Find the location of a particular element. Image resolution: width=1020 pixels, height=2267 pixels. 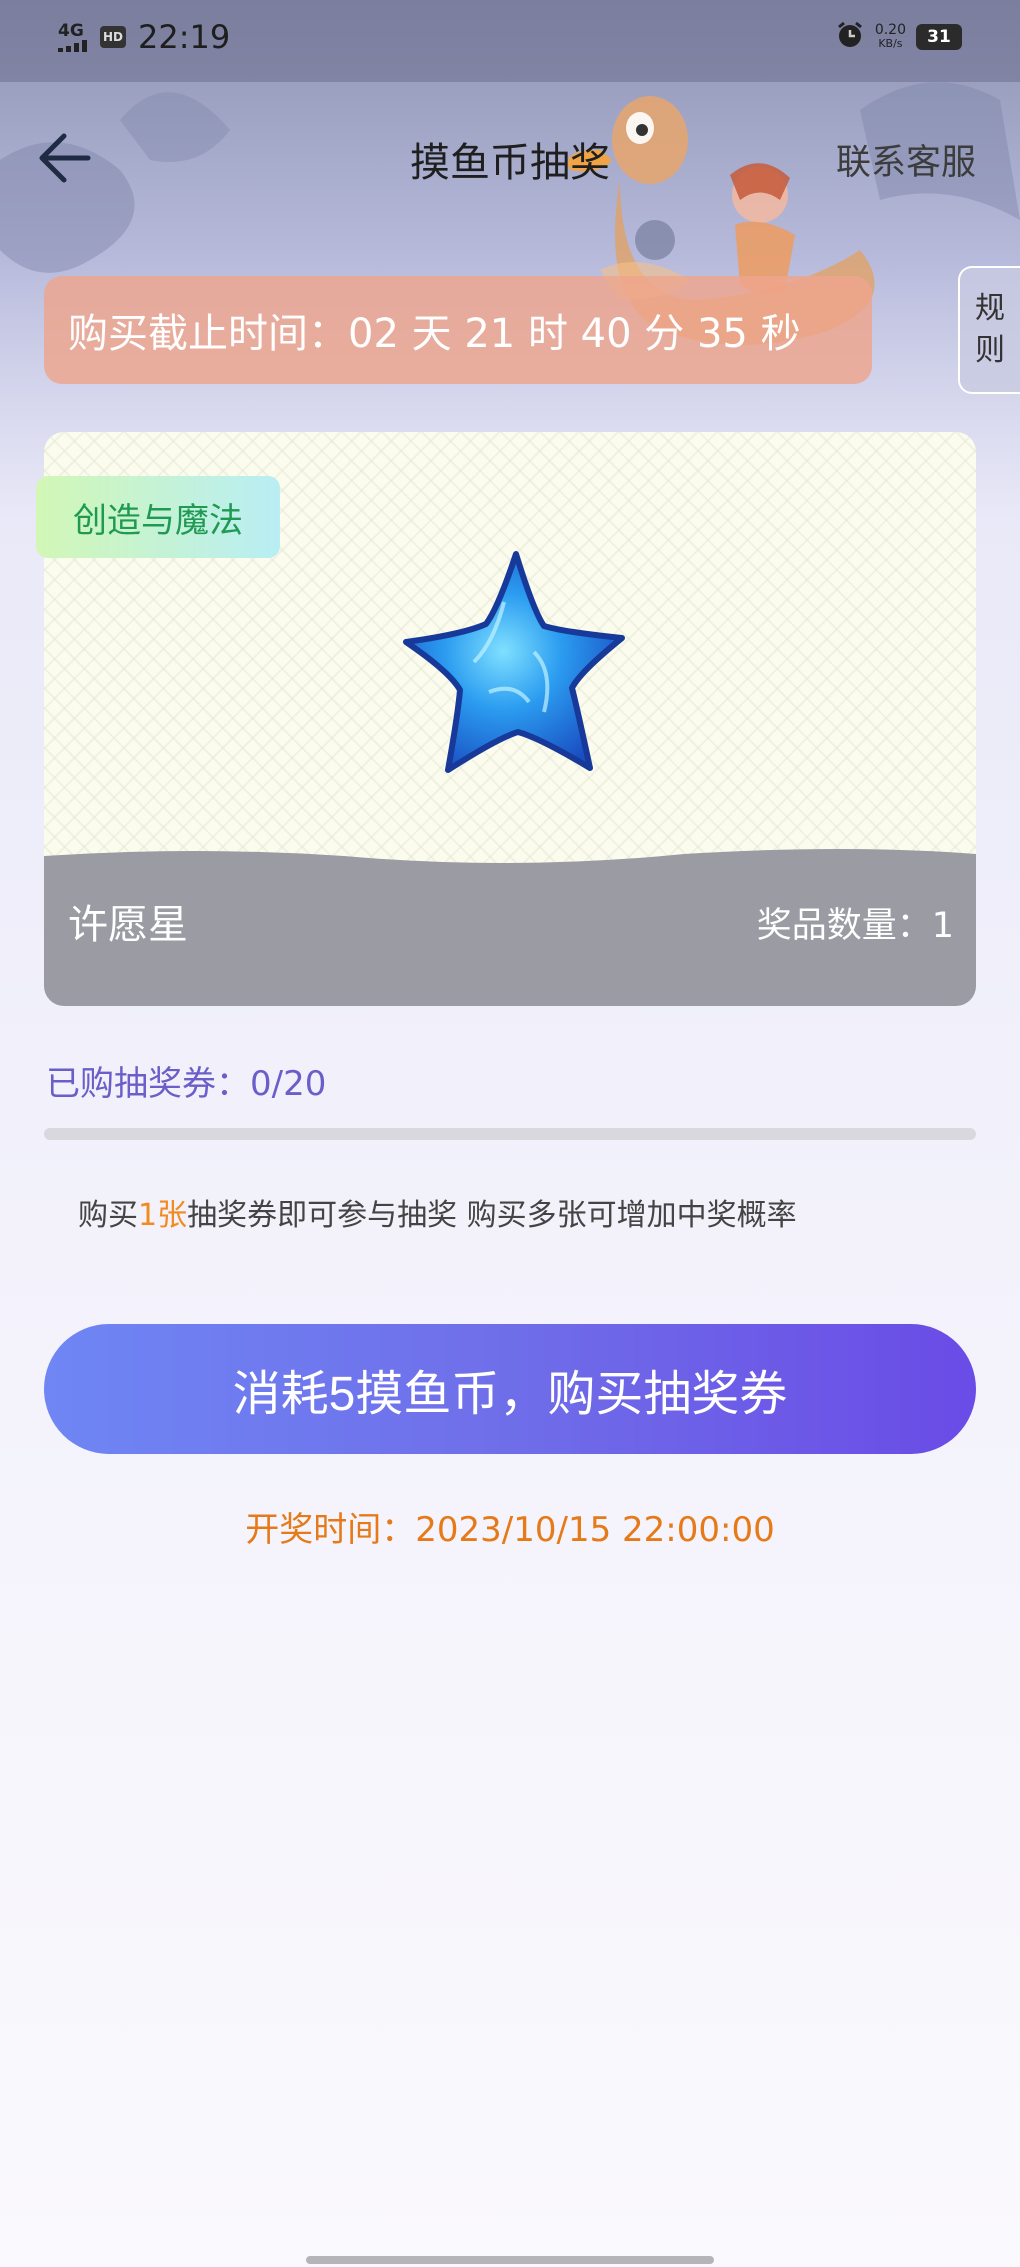

draw-time: 开奖时间：2023/10/15 22:00:00 is located at coordinates (510, 1530).